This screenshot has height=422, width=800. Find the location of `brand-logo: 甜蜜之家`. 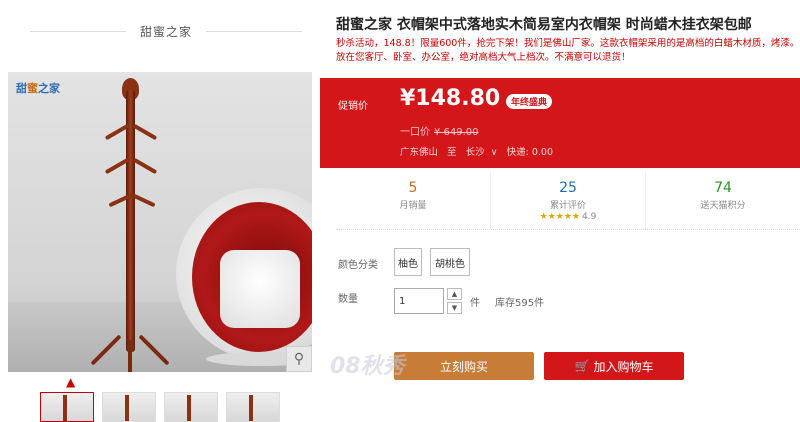

brand-logo: 甜蜜之家 is located at coordinates (38, 88).